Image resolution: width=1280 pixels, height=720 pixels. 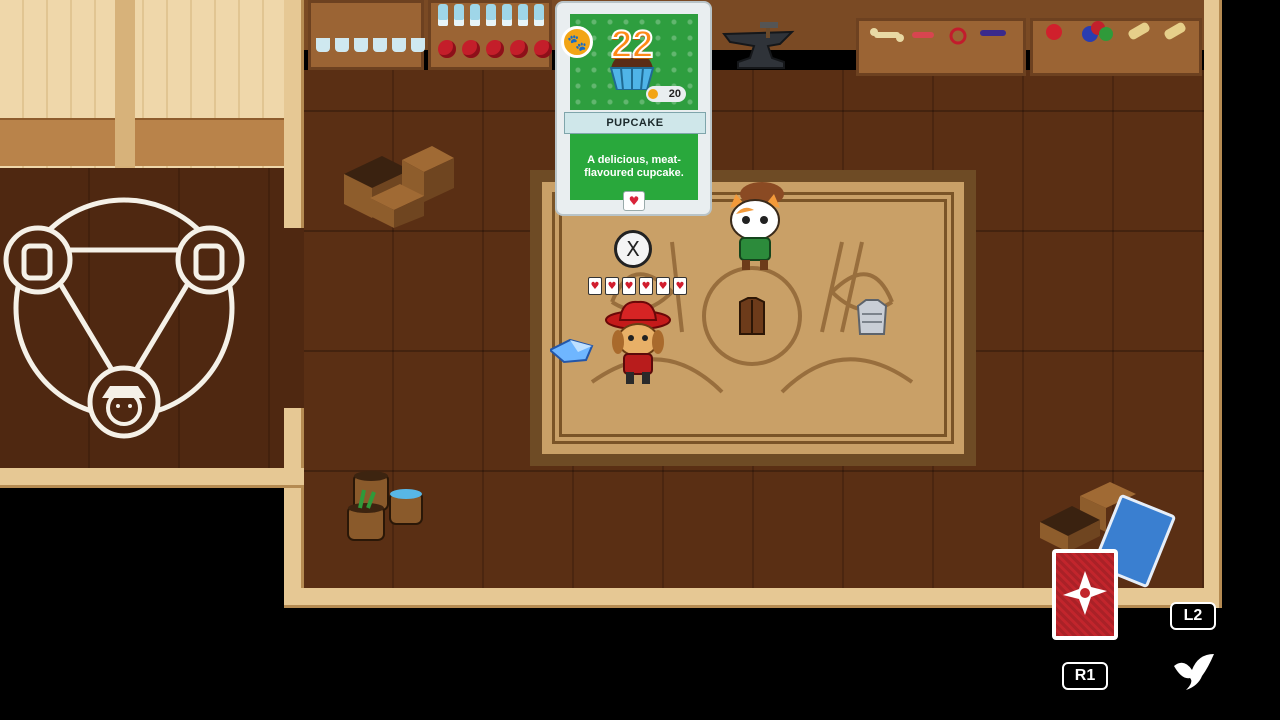 What do you see at coordinates (370, 45) in the screenshot?
I see `shelf-cups-row` at bounding box center [370, 45].